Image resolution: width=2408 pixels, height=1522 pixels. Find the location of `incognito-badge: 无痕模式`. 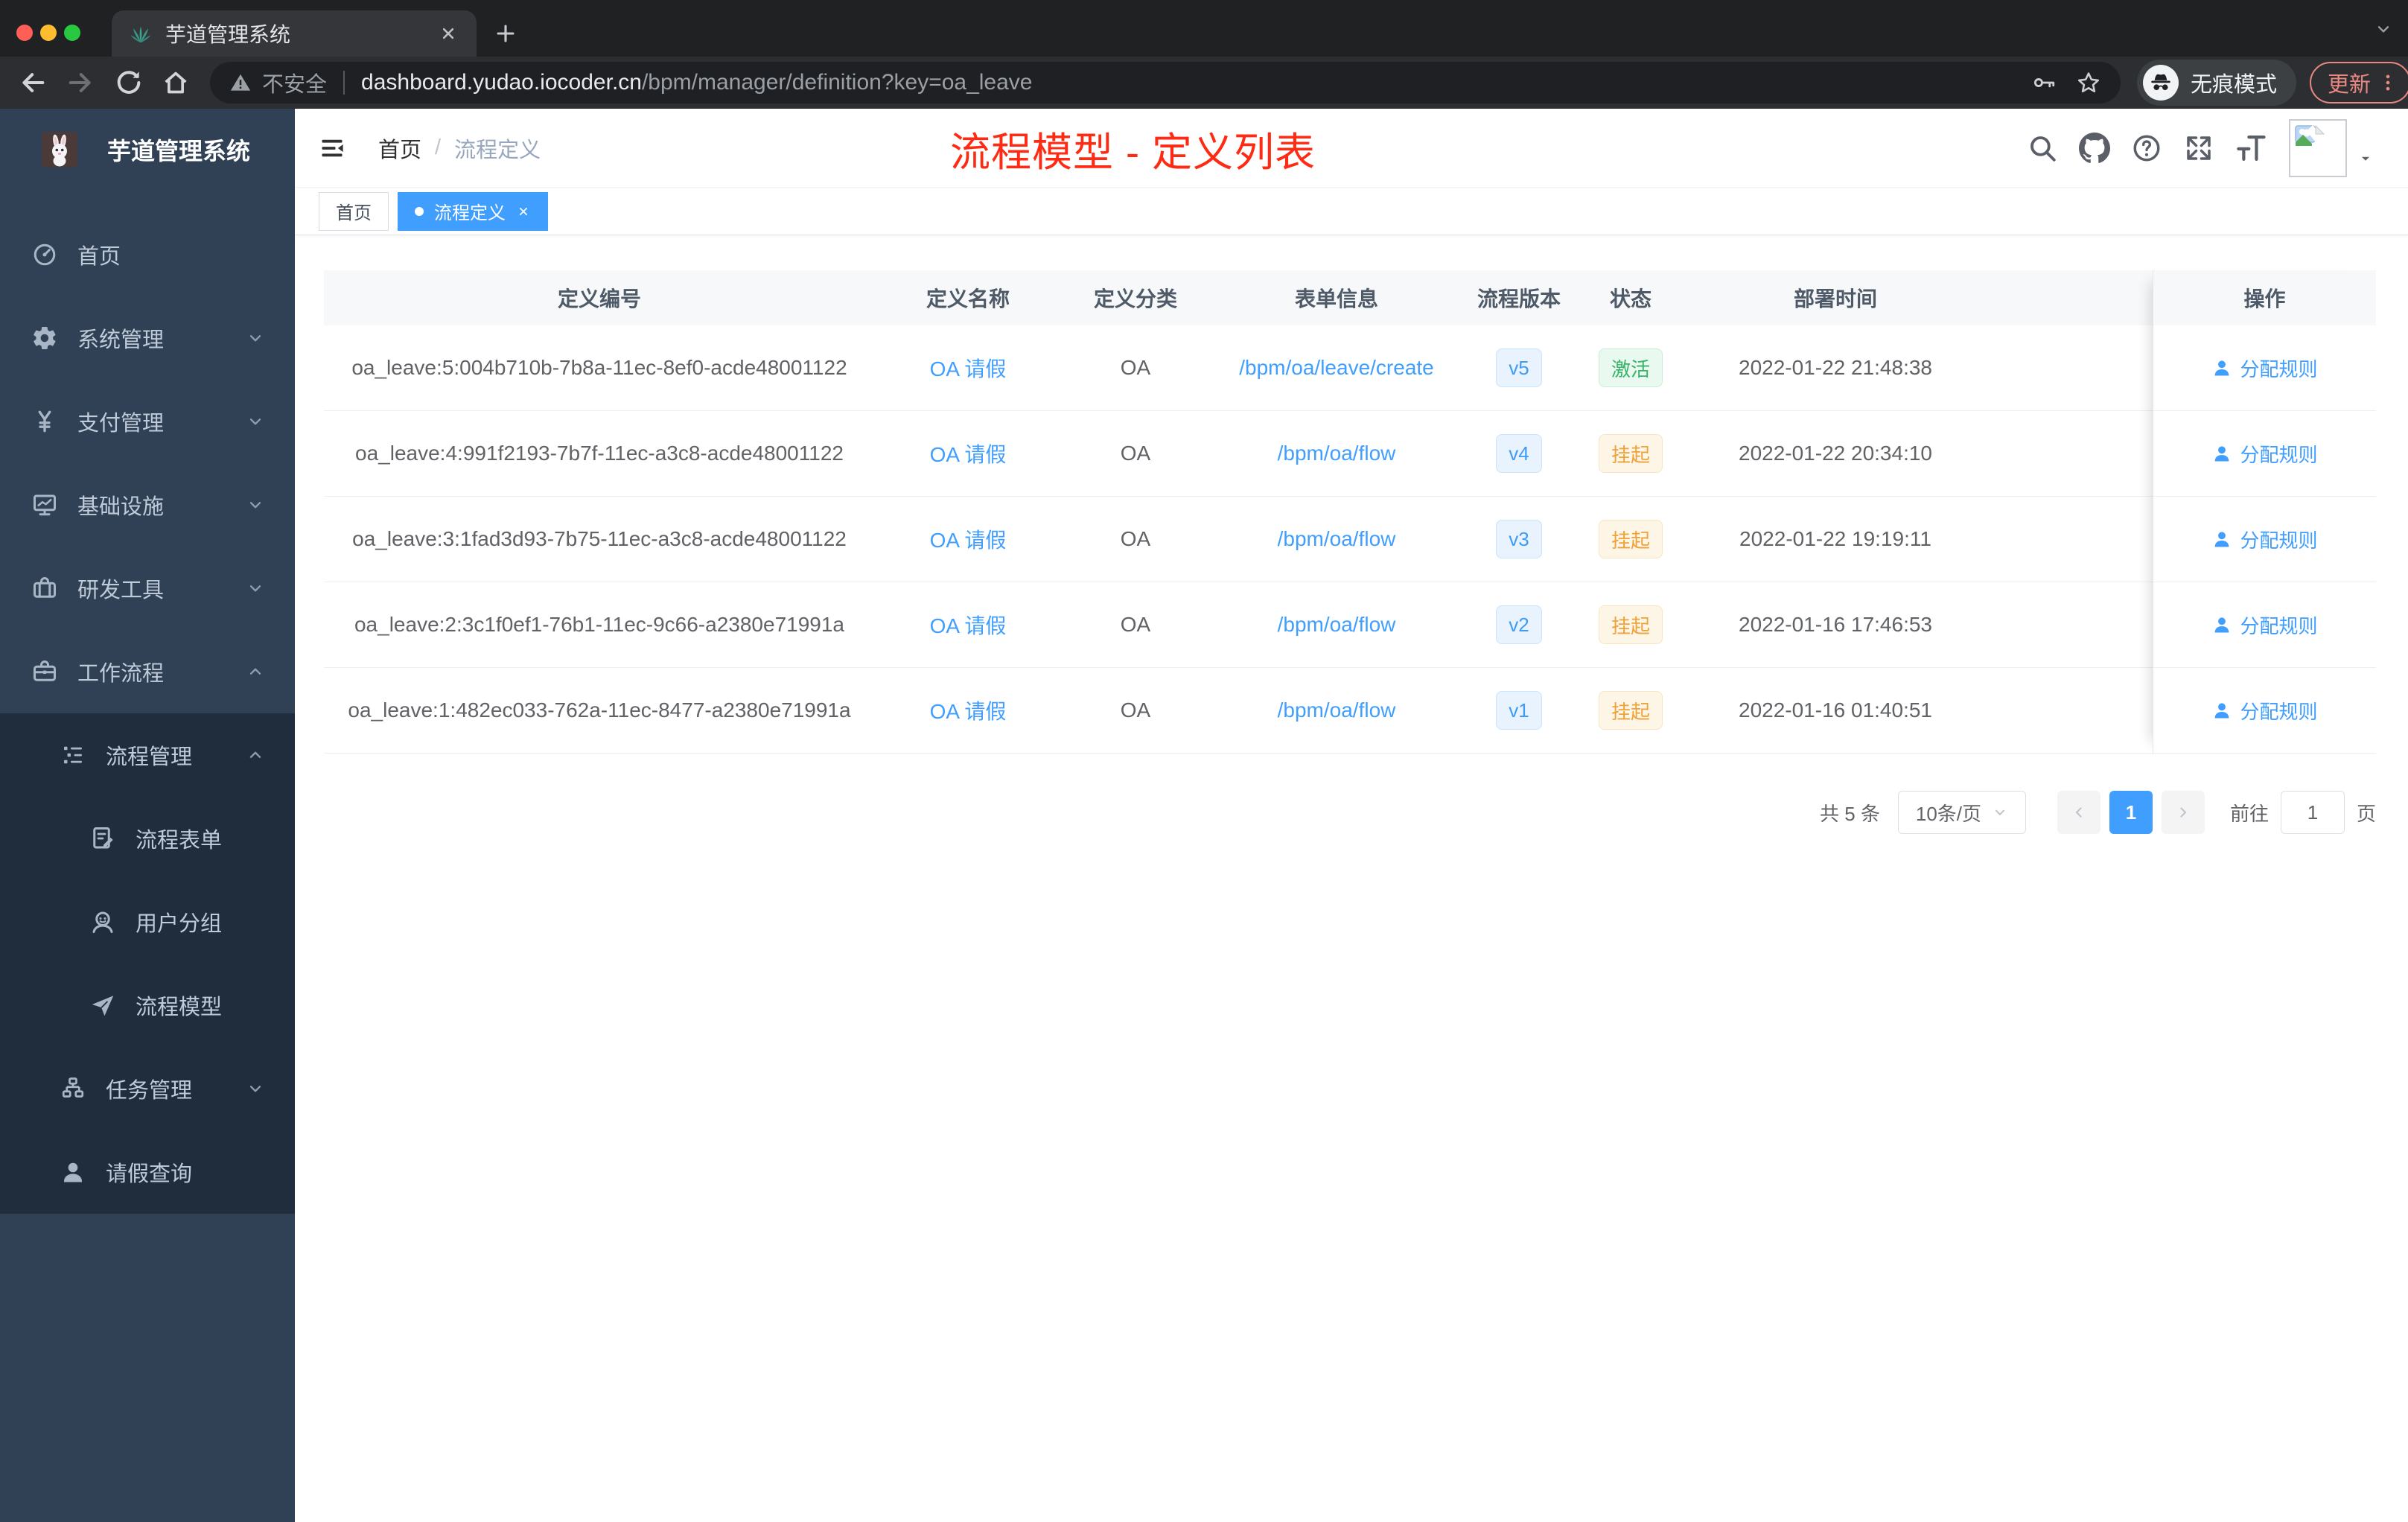

incognito-badge: 无痕模式 is located at coordinates (2217, 83).